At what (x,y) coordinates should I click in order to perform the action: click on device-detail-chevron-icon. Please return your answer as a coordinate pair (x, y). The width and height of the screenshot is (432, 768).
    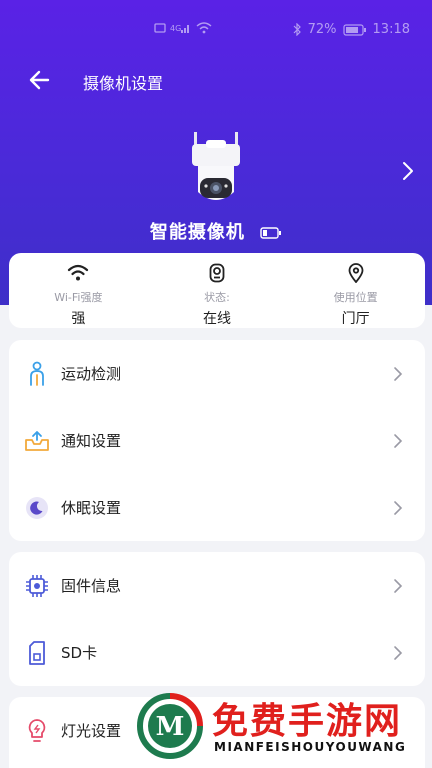
    Looking at the image, I should click on (408, 171).